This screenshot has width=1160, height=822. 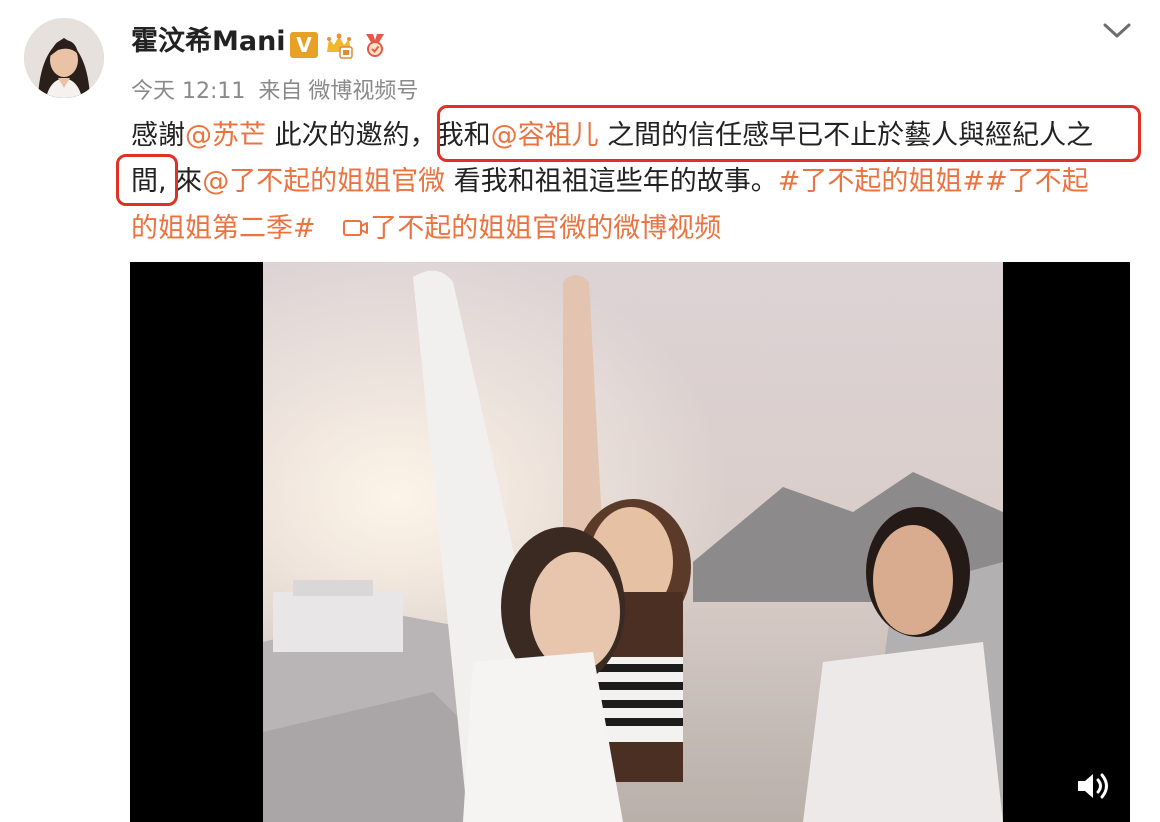 I want to click on text-segment: 感謝, so click(x=158, y=135).